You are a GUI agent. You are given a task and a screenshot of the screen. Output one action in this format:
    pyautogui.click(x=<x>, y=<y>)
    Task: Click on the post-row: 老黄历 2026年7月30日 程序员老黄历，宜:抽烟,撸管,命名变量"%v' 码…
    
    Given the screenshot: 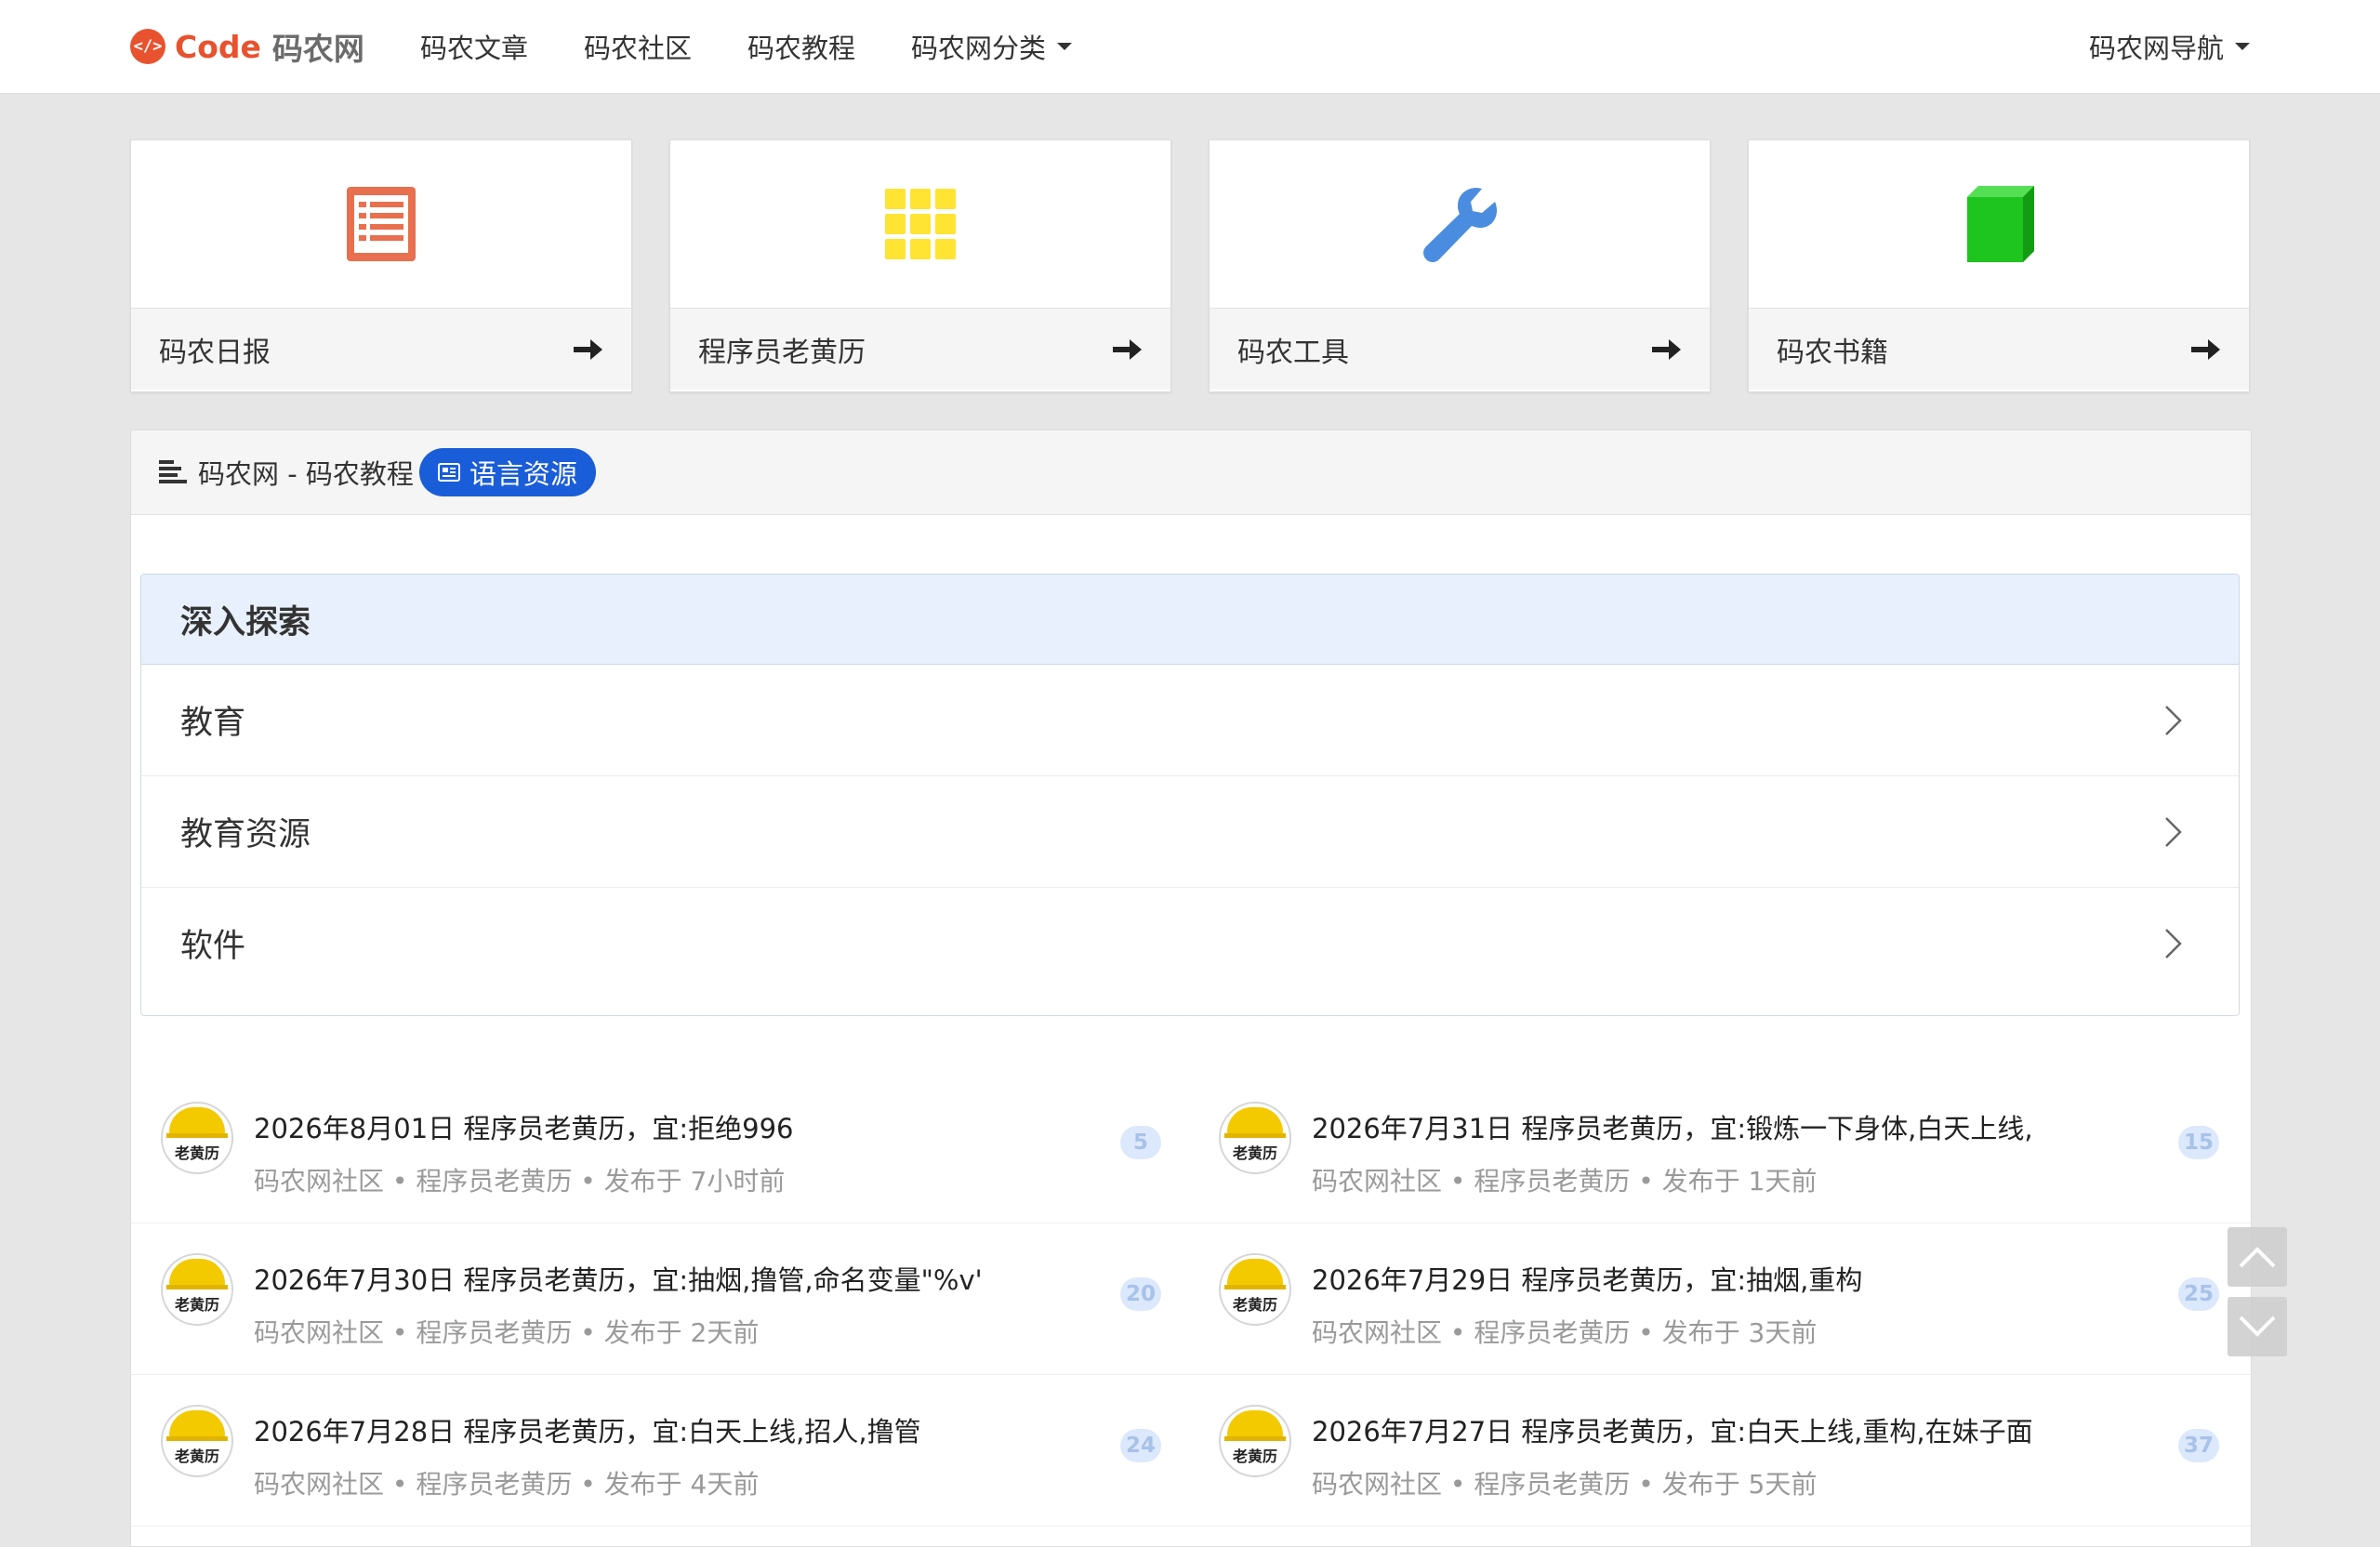 What is the action you would take?
    pyautogui.click(x=1191, y=1299)
    